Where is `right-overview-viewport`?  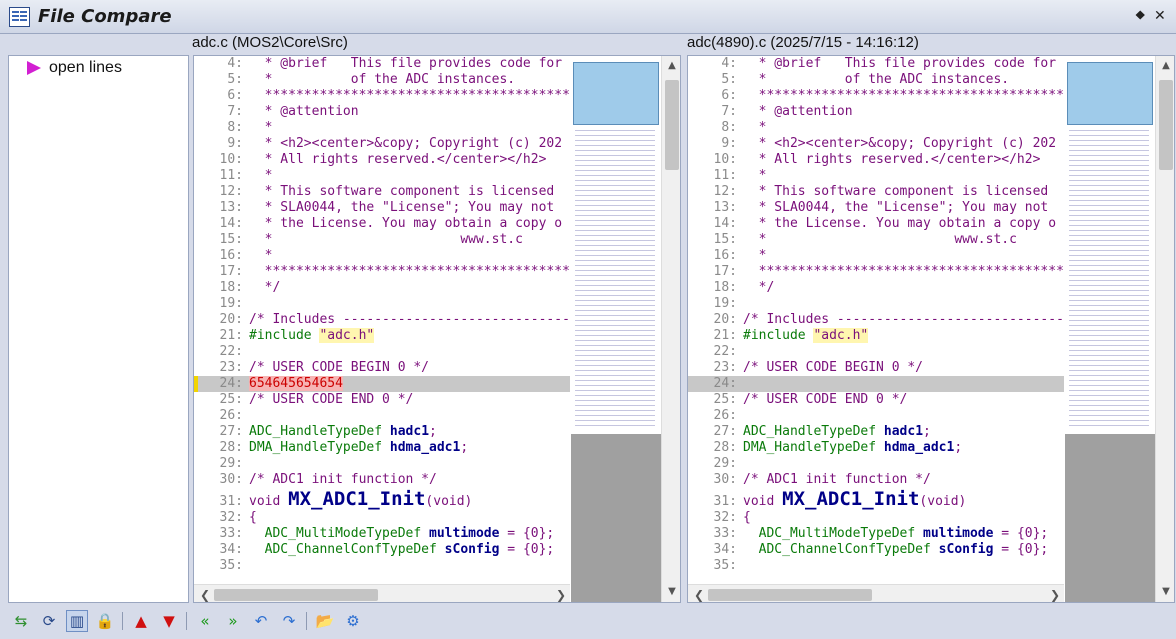 right-overview-viewport is located at coordinates (1110, 93).